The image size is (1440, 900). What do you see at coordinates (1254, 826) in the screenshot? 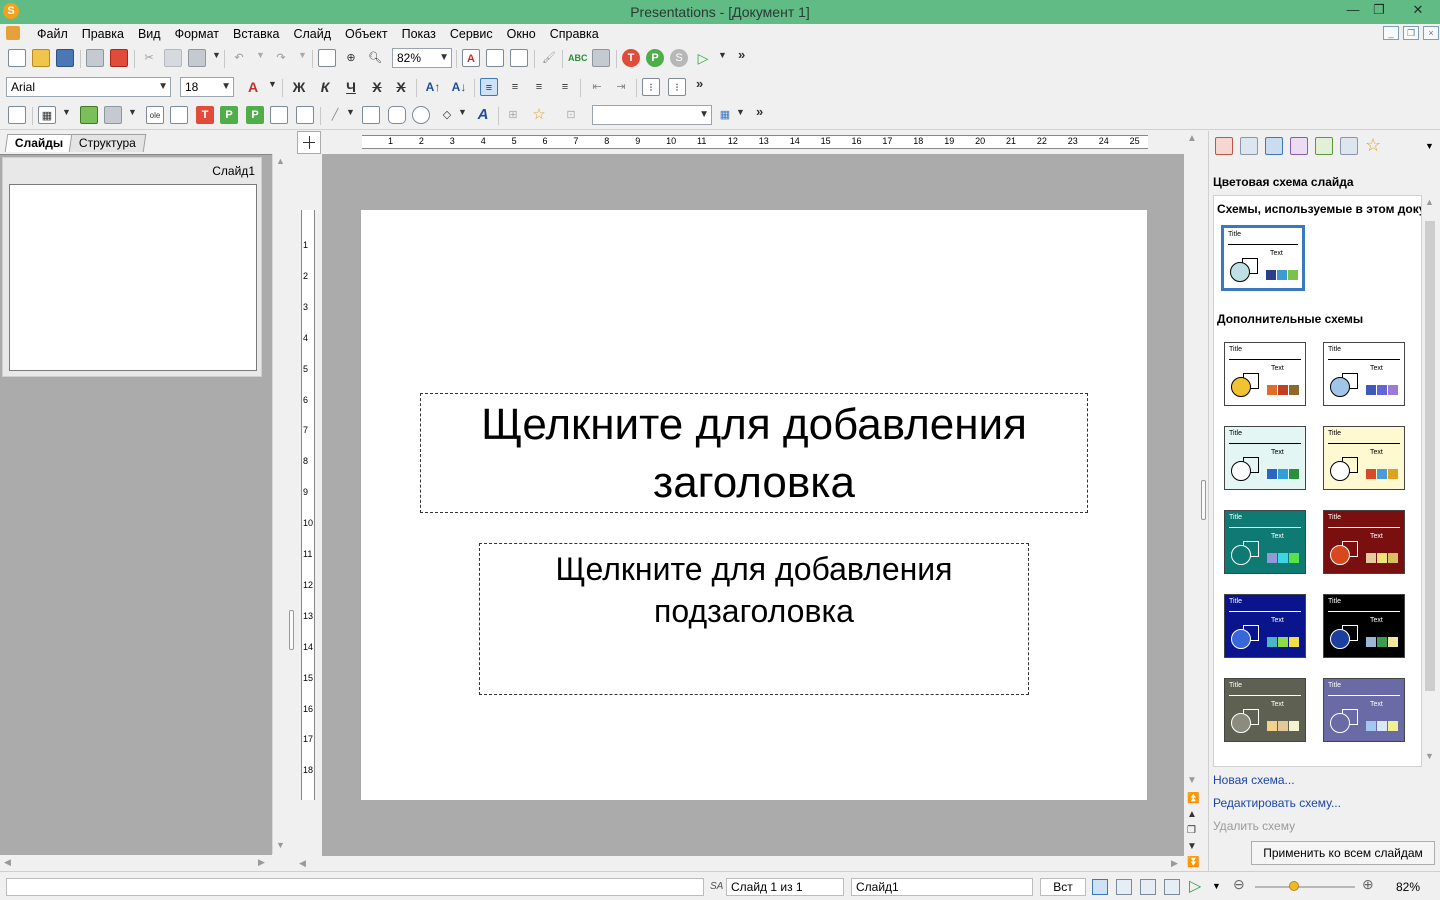
I see `delete-scheme-link: Удалить схему` at bounding box center [1254, 826].